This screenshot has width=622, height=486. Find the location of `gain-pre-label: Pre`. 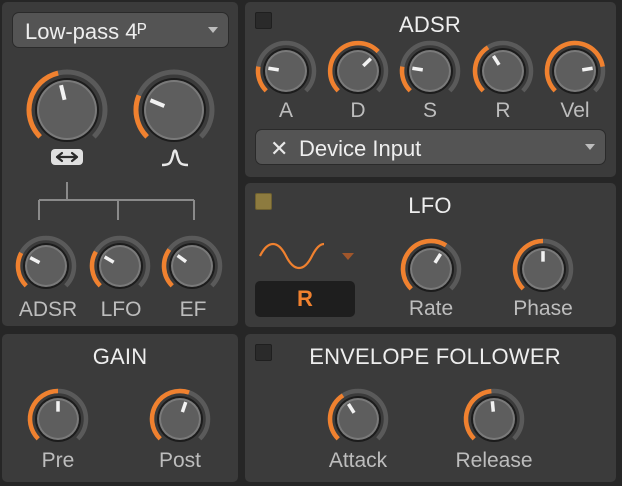

gain-pre-label: Pre is located at coordinates (58, 460).